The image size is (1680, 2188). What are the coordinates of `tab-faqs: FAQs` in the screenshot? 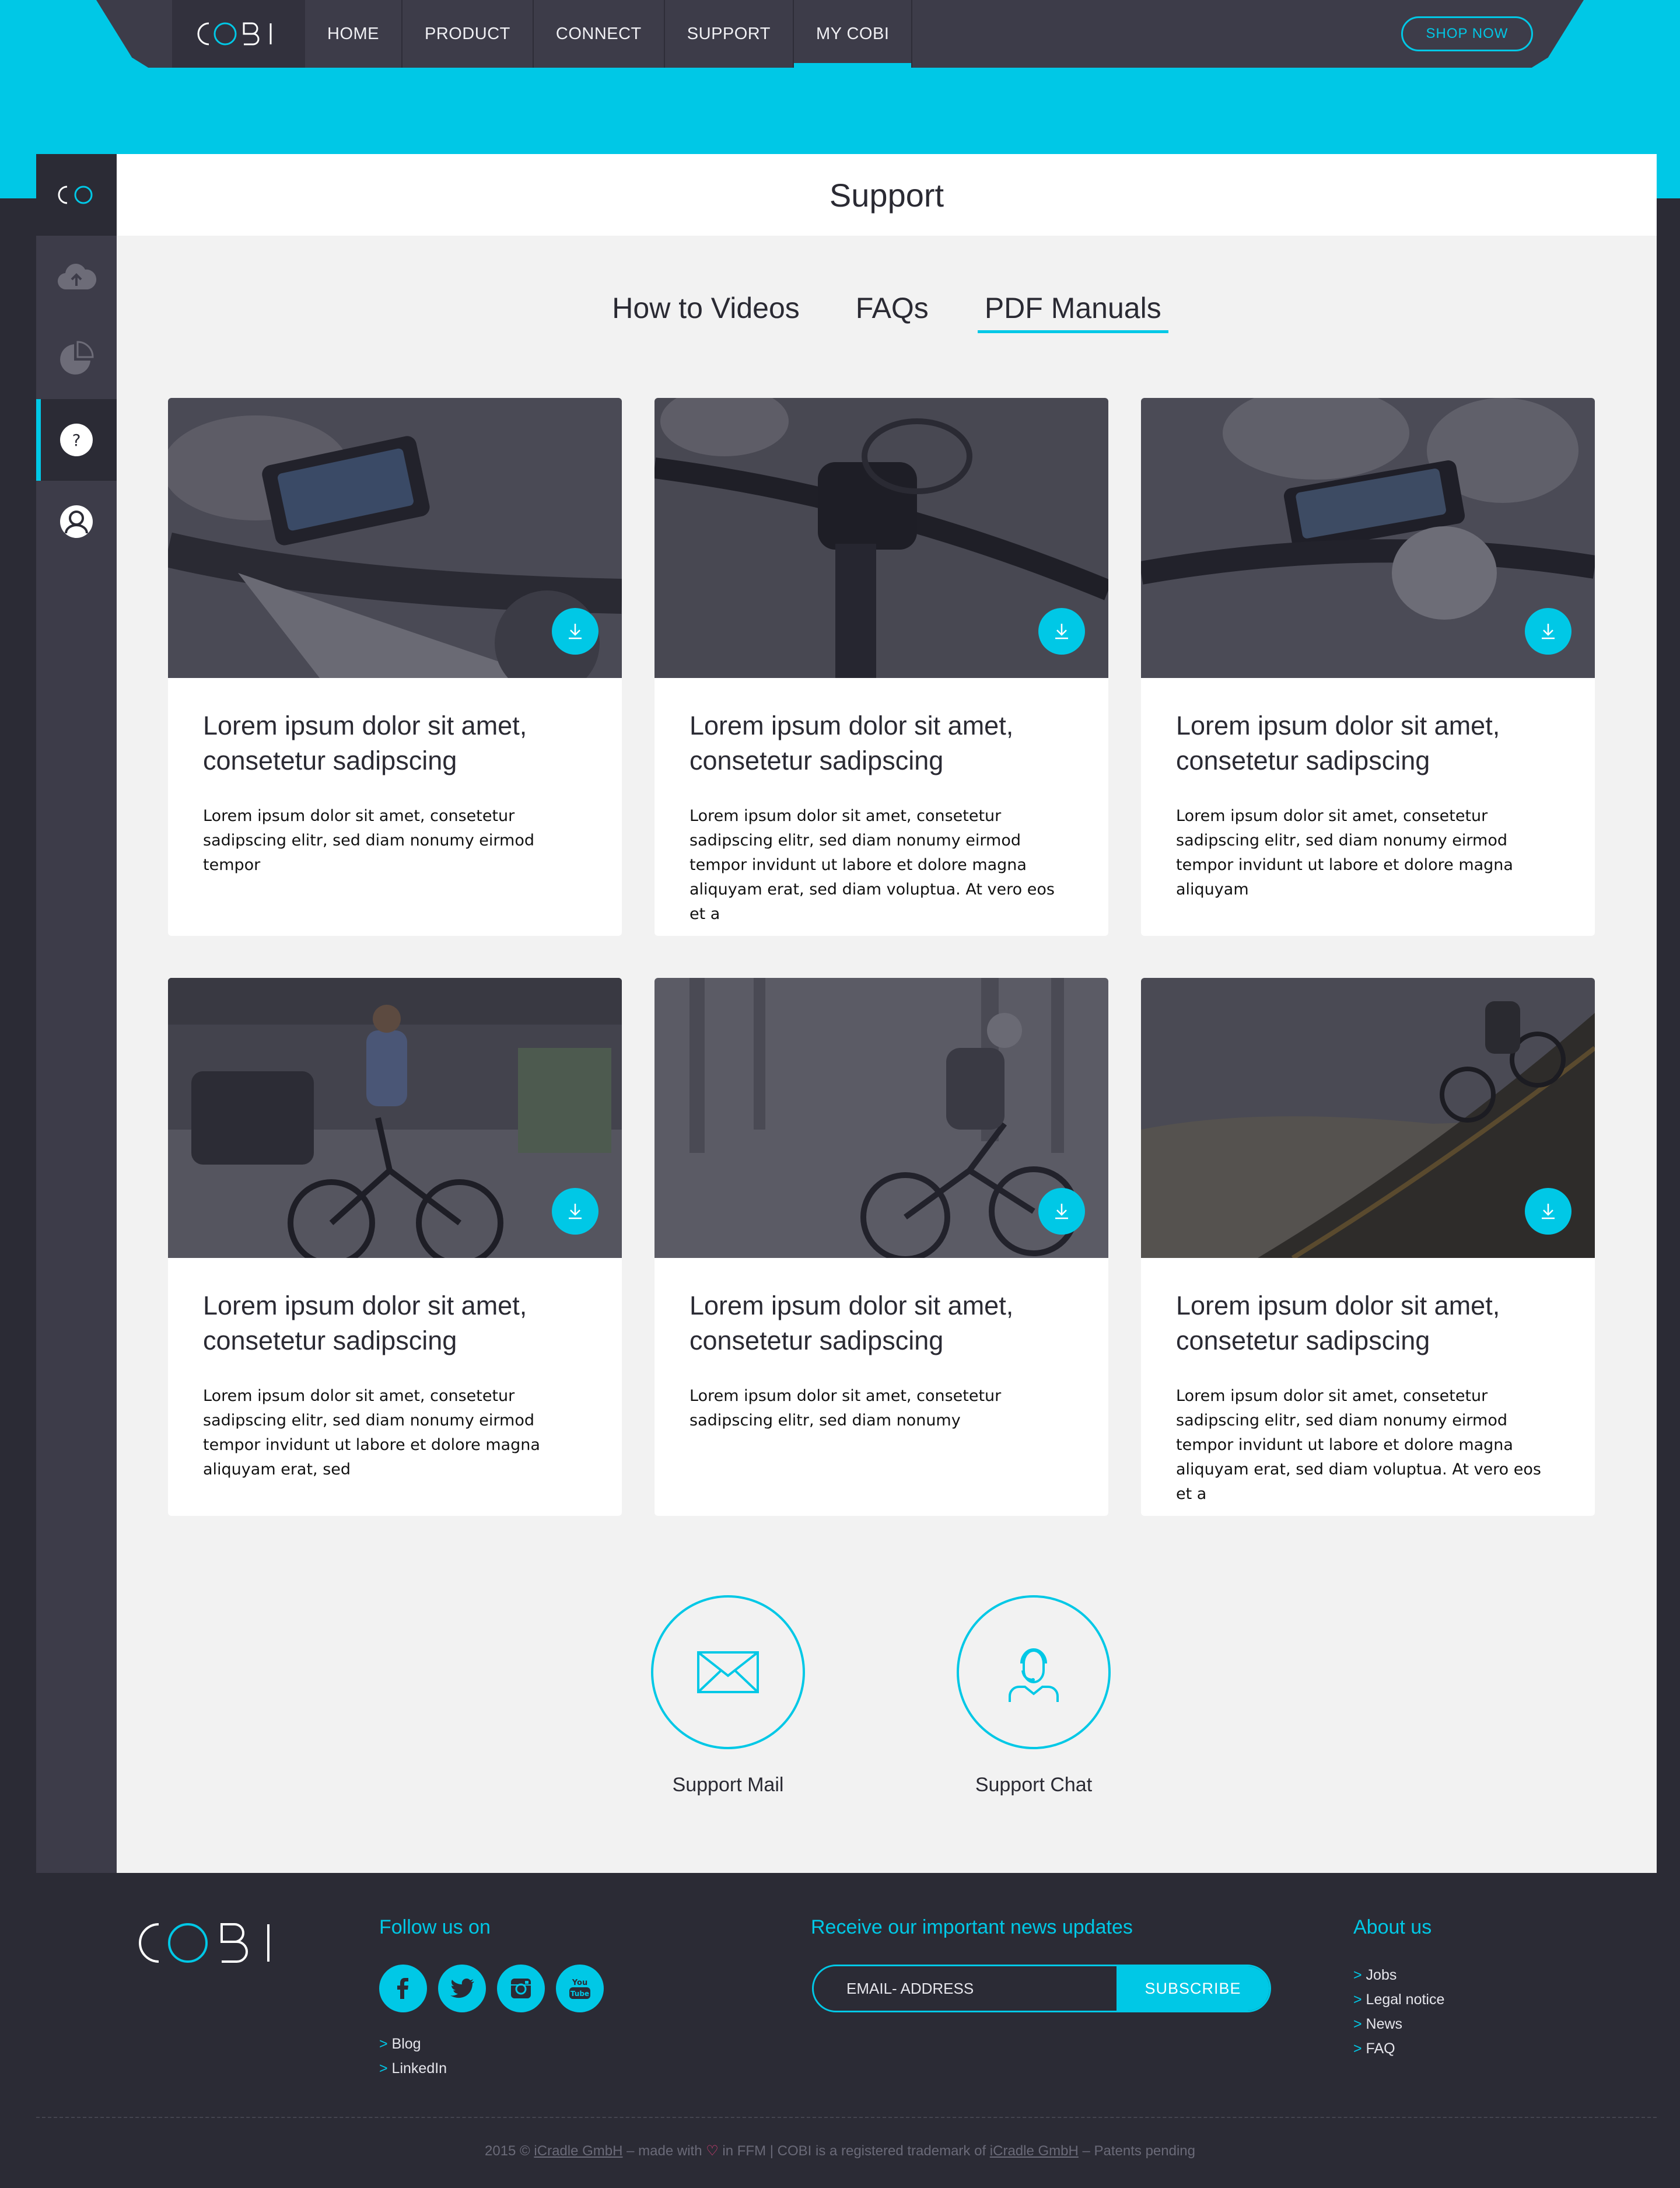 It's located at (892, 312).